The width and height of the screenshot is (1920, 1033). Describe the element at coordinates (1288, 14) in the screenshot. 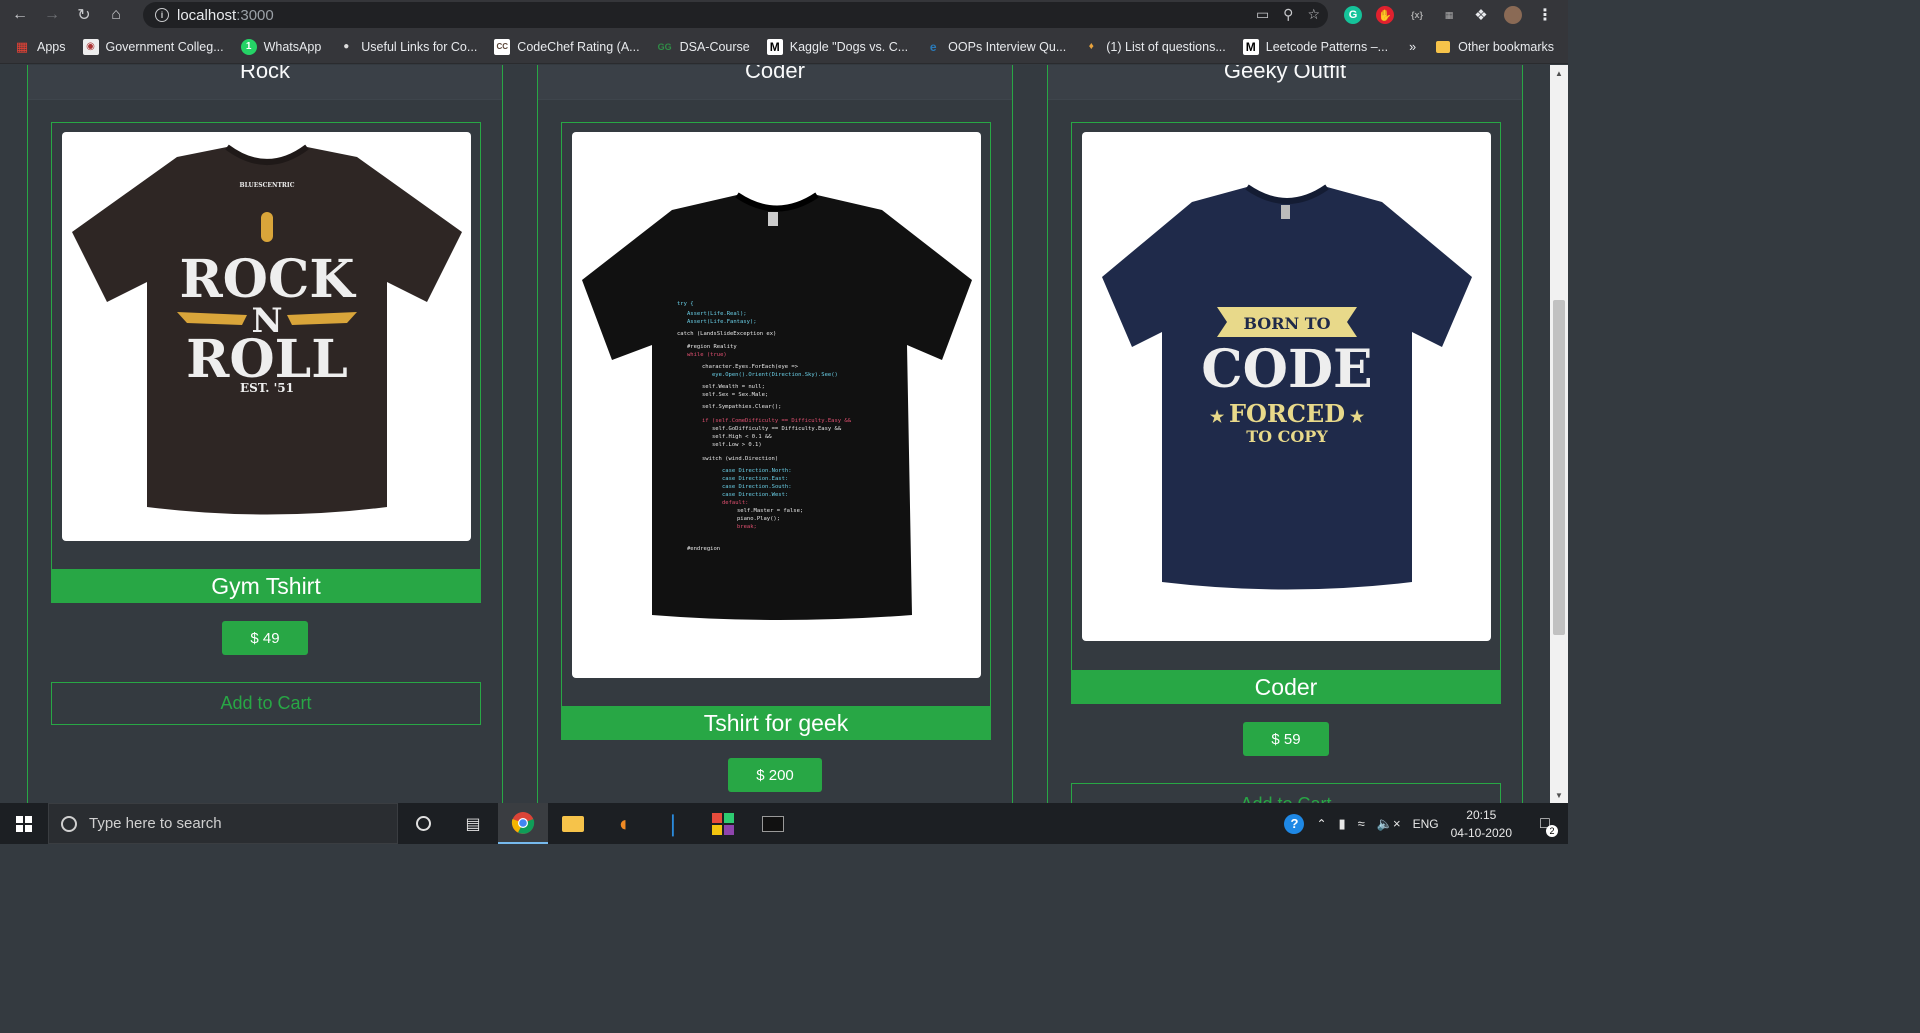

I see `zoom-icon: ⚲` at that location.